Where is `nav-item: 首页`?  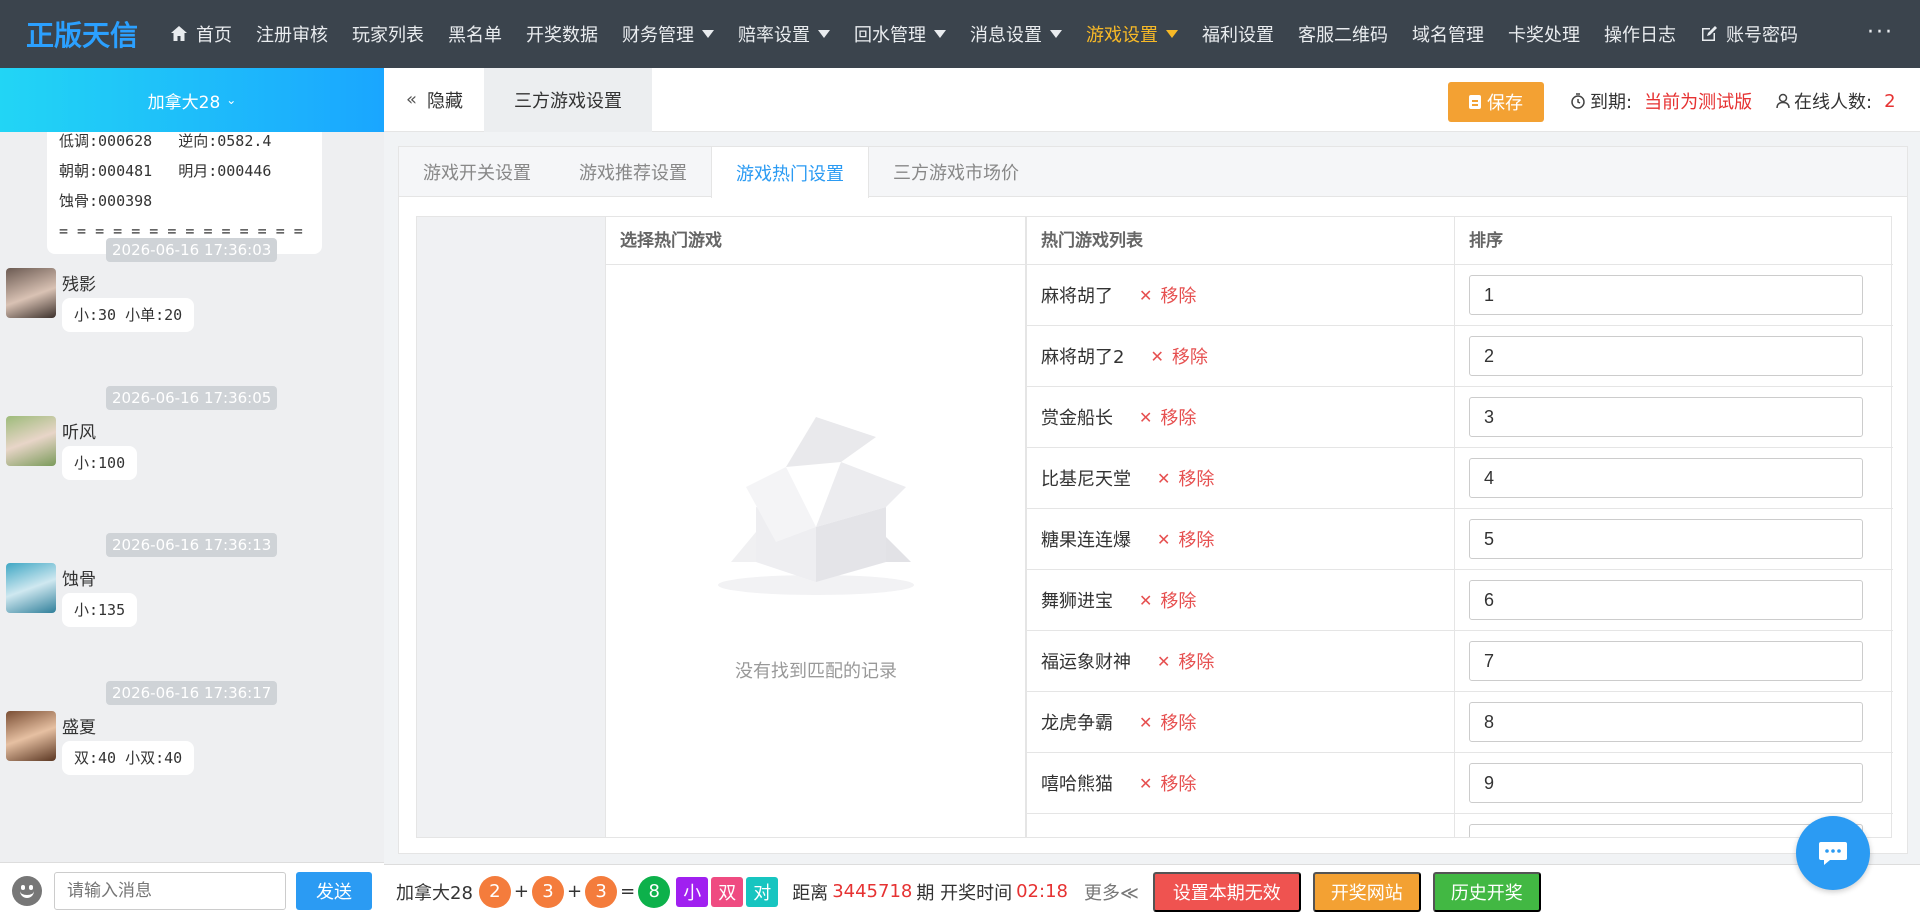 nav-item: 首页 is located at coordinates (201, 34).